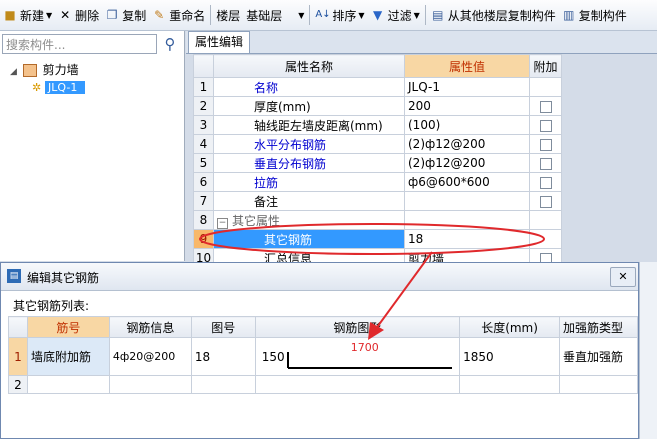 This screenshot has width=657, height=439. What do you see at coordinates (372, 239) in the screenshot?
I see `annotation-ellipse` at bounding box center [372, 239].